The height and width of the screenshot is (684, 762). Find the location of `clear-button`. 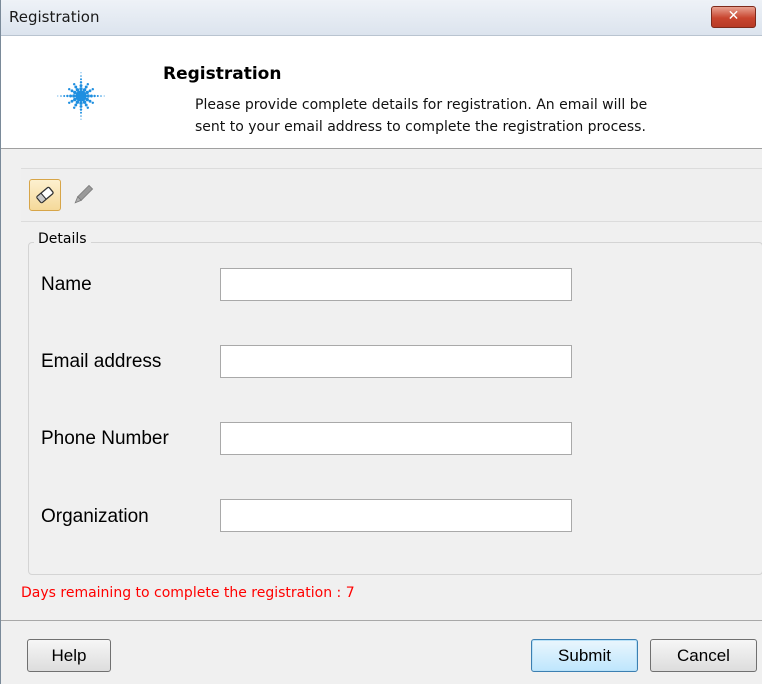

clear-button is located at coordinates (45, 195).